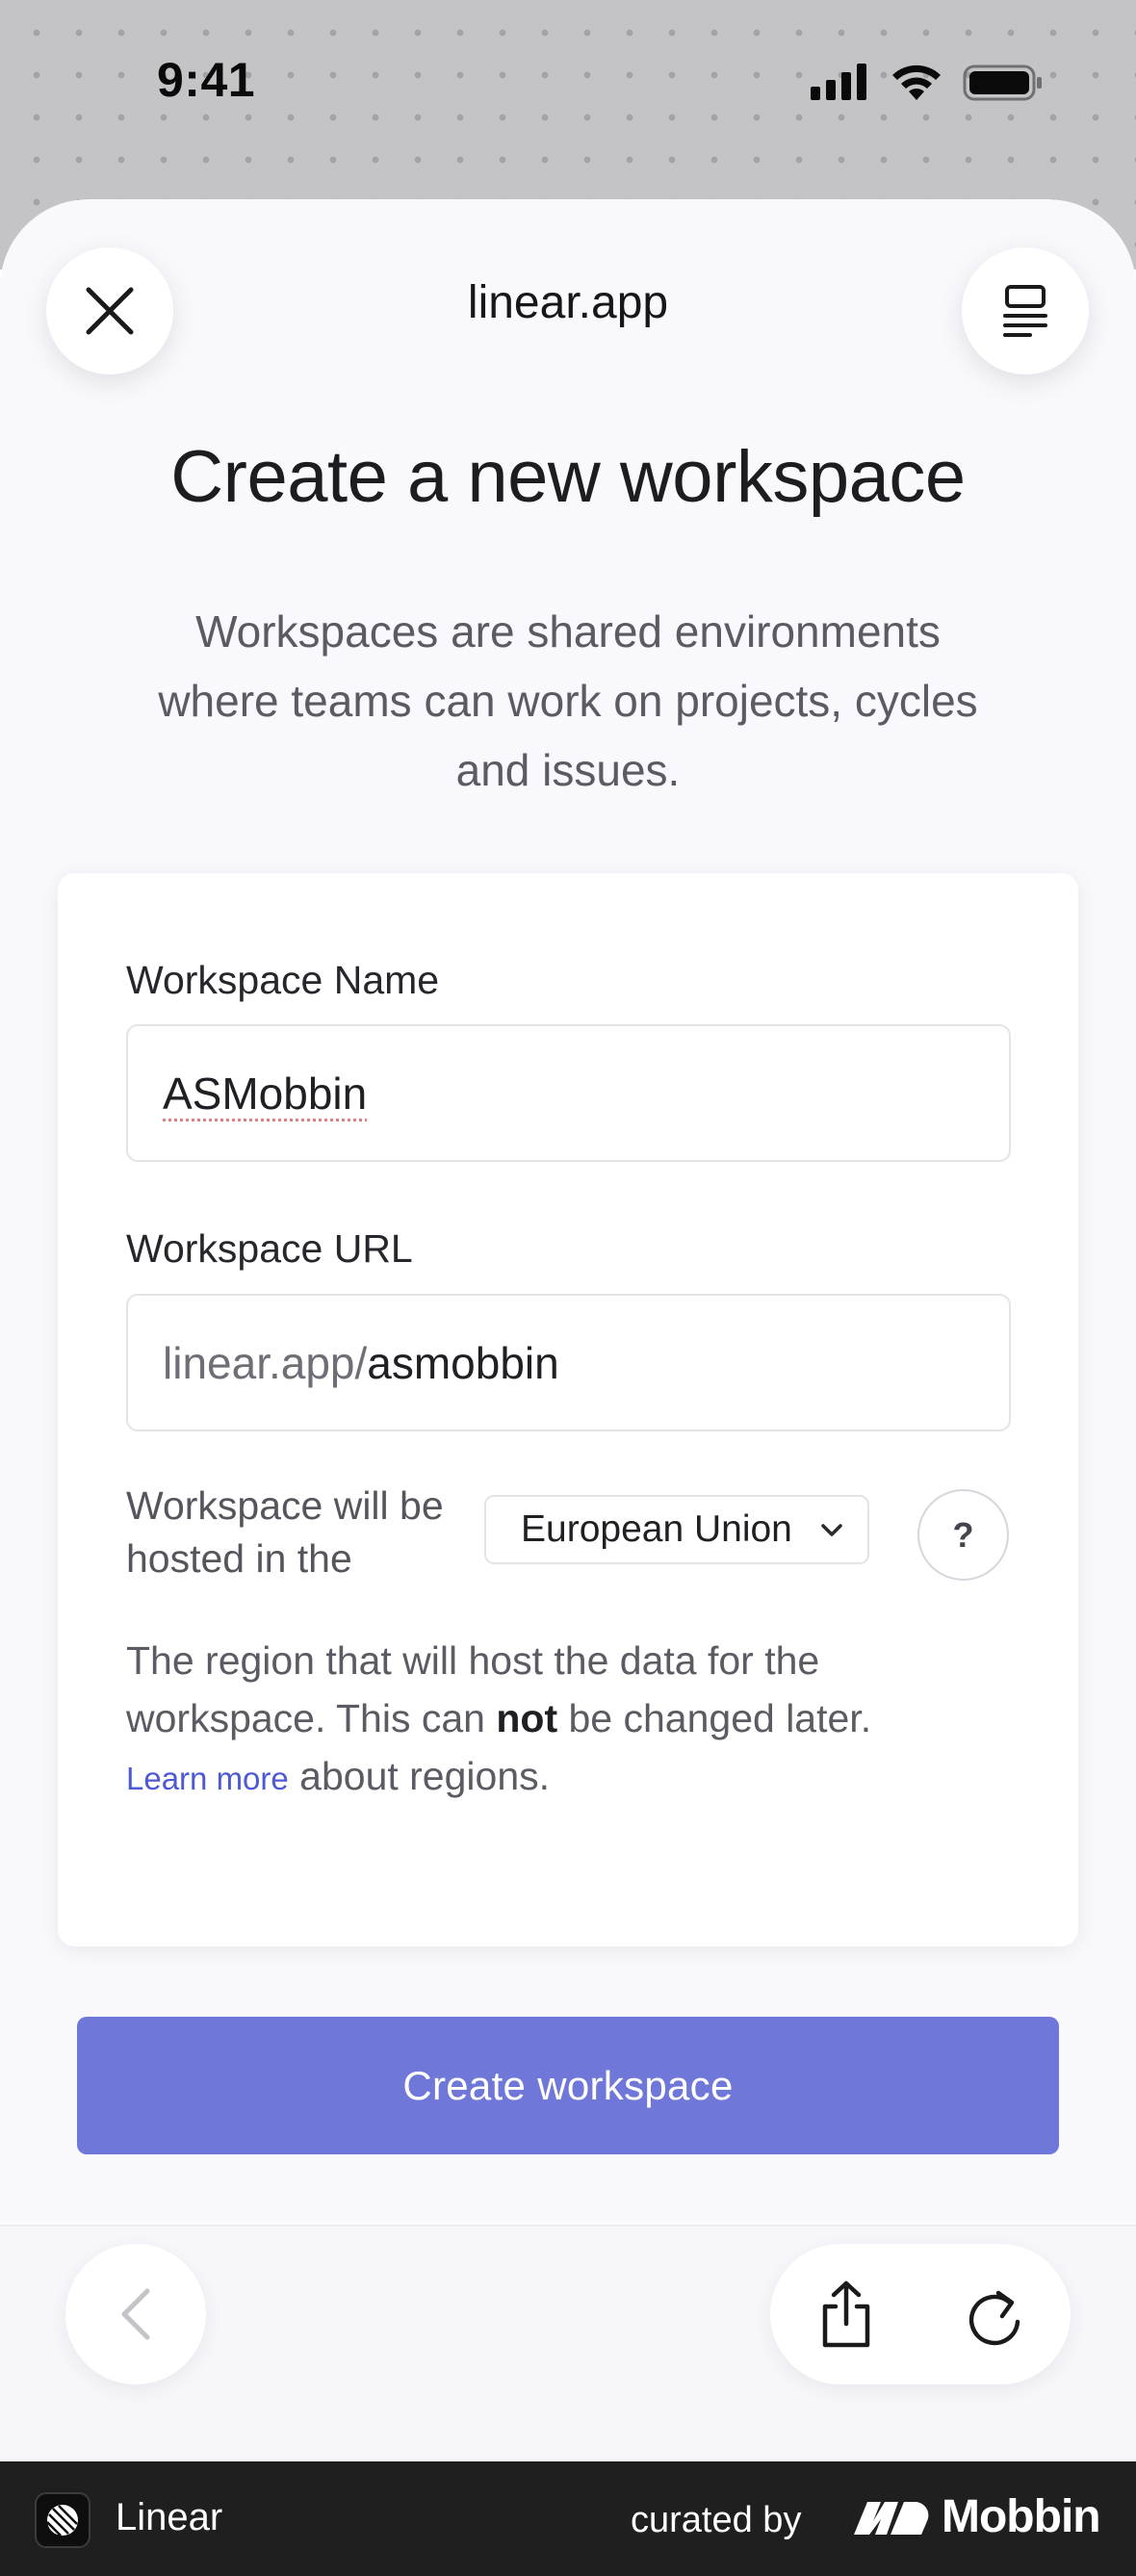 The width and height of the screenshot is (1136, 2576). I want to click on share-icon, so click(846, 2314).